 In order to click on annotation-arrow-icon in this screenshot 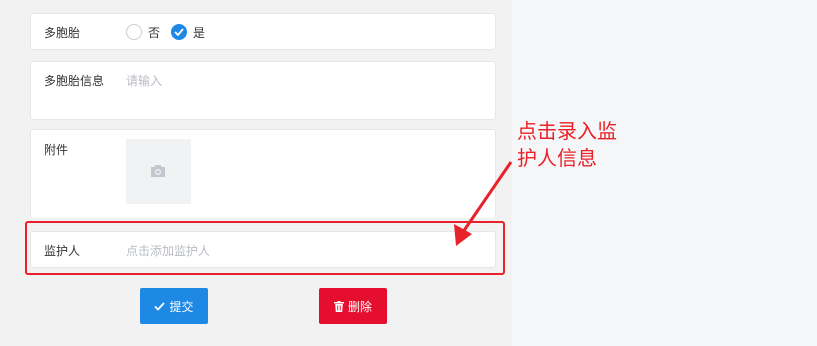, I will do `click(483, 203)`.